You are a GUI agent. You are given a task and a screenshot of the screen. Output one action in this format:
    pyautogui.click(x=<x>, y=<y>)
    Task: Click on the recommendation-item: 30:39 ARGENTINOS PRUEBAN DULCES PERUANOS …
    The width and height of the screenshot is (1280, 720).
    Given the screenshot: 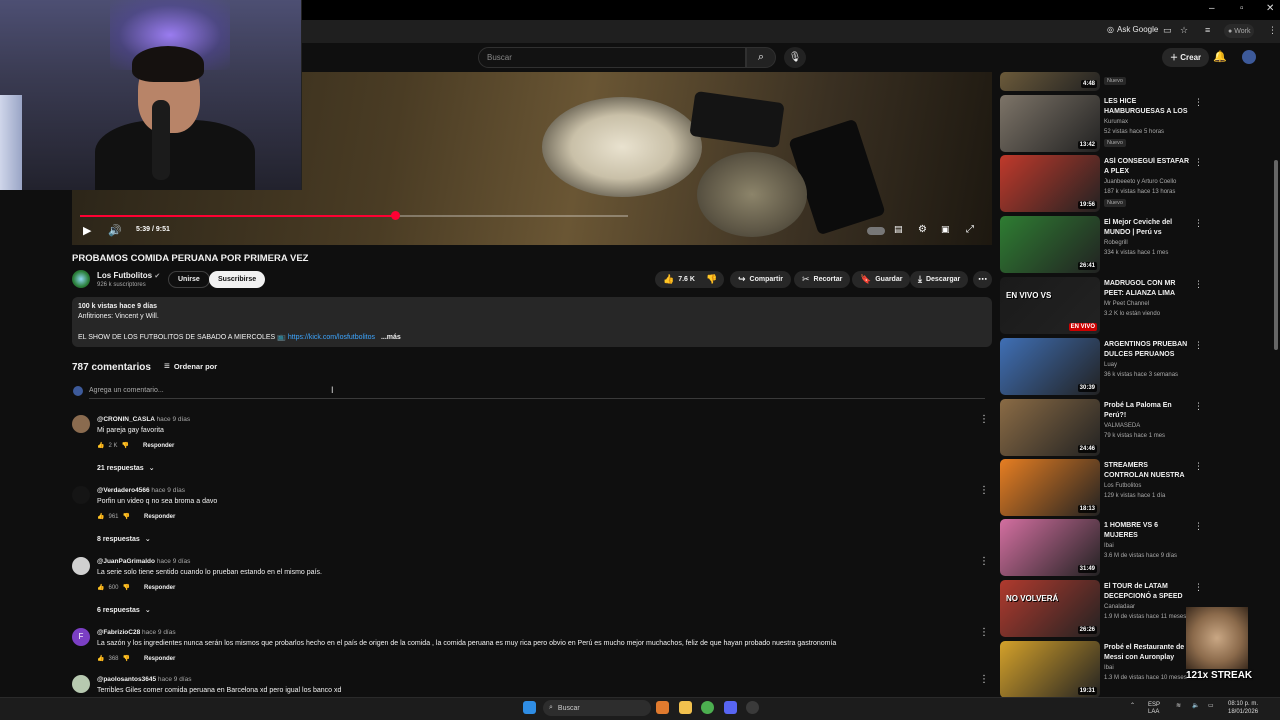 What is the action you would take?
    pyautogui.click(x=1135, y=366)
    